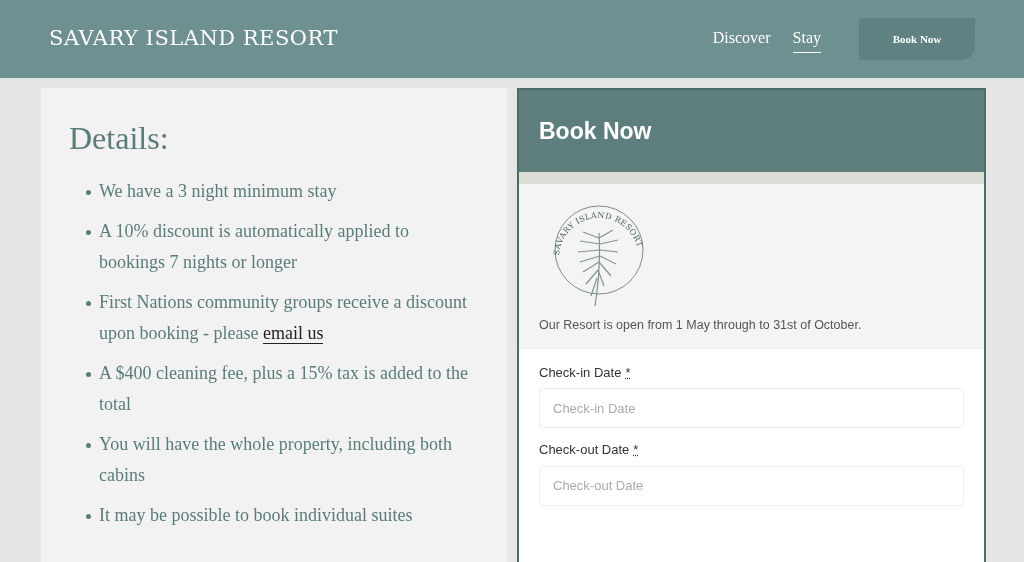 The width and height of the screenshot is (1024, 562). I want to click on details-heading: Details:, so click(119, 138).